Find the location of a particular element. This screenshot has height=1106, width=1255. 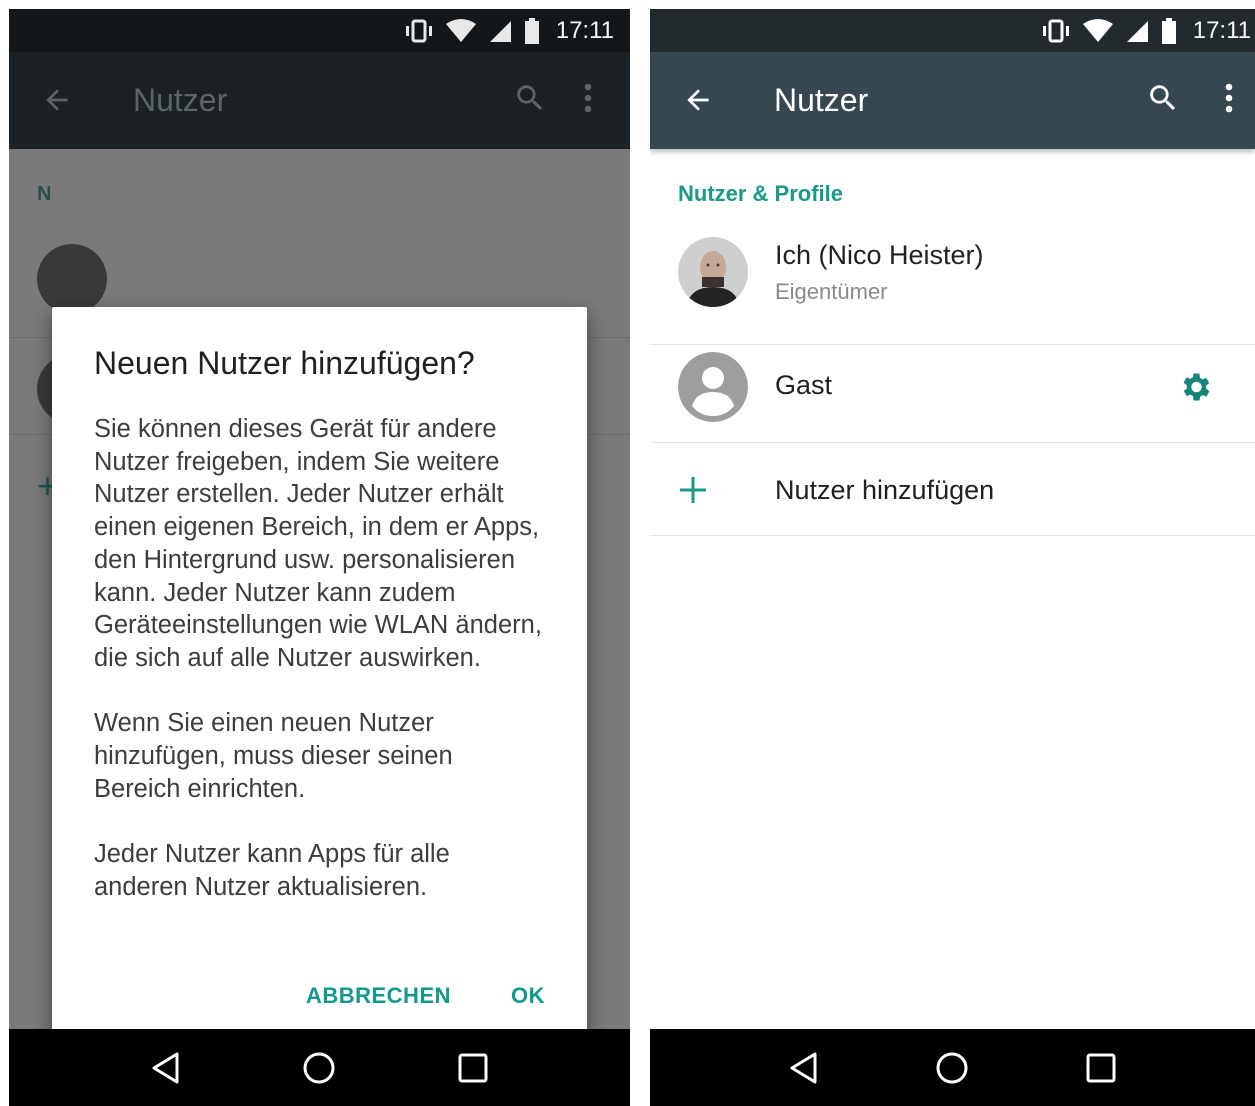

cancel-button: ABBRECHEN is located at coordinates (378, 996).